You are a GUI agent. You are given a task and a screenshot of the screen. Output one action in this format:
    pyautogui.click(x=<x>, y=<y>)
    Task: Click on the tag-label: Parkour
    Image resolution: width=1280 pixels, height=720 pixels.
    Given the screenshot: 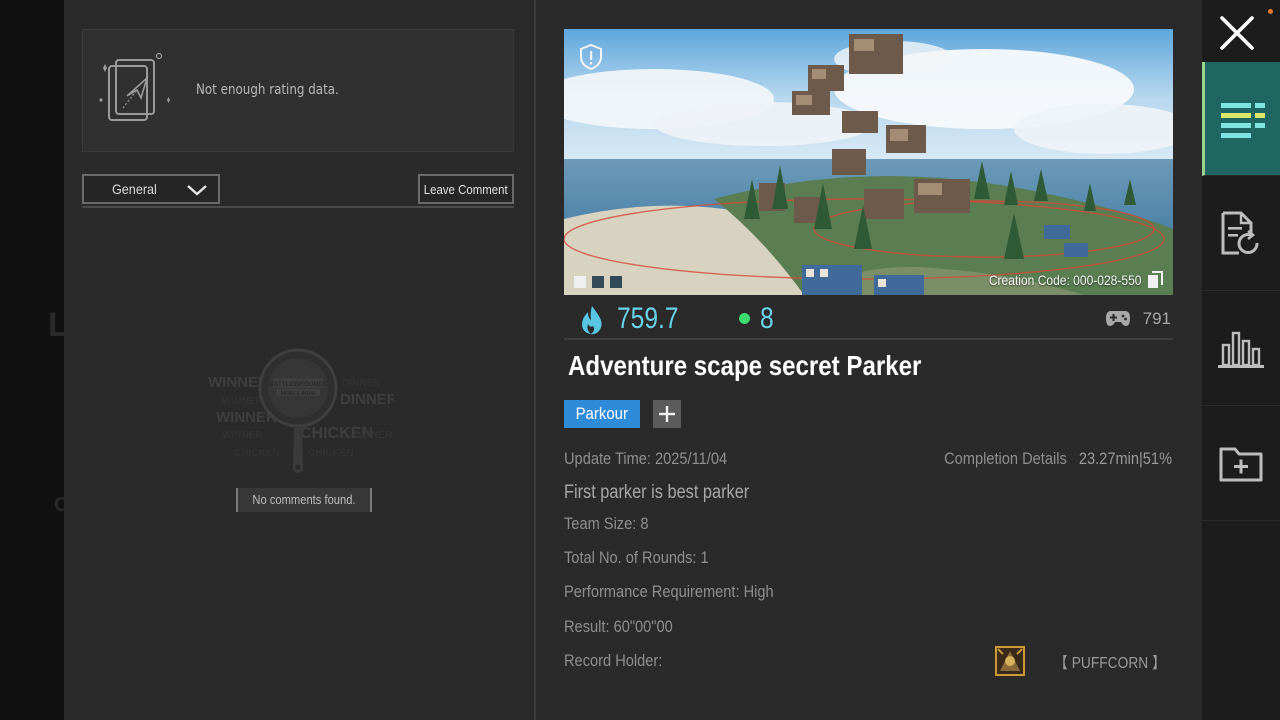 What is the action you would take?
    pyautogui.click(x=601, y=413)
    